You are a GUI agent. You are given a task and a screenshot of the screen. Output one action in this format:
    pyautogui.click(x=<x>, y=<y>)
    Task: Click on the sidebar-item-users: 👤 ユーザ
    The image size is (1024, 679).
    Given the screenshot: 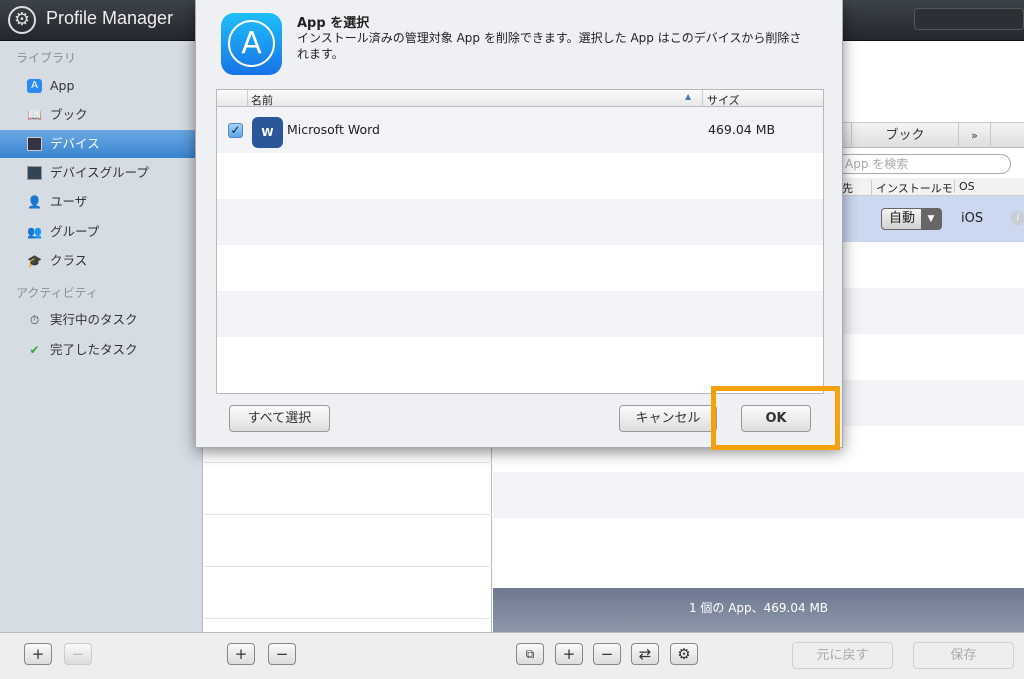 What is the action you would take?
    pyautogui.click(x=97, y=202)
    